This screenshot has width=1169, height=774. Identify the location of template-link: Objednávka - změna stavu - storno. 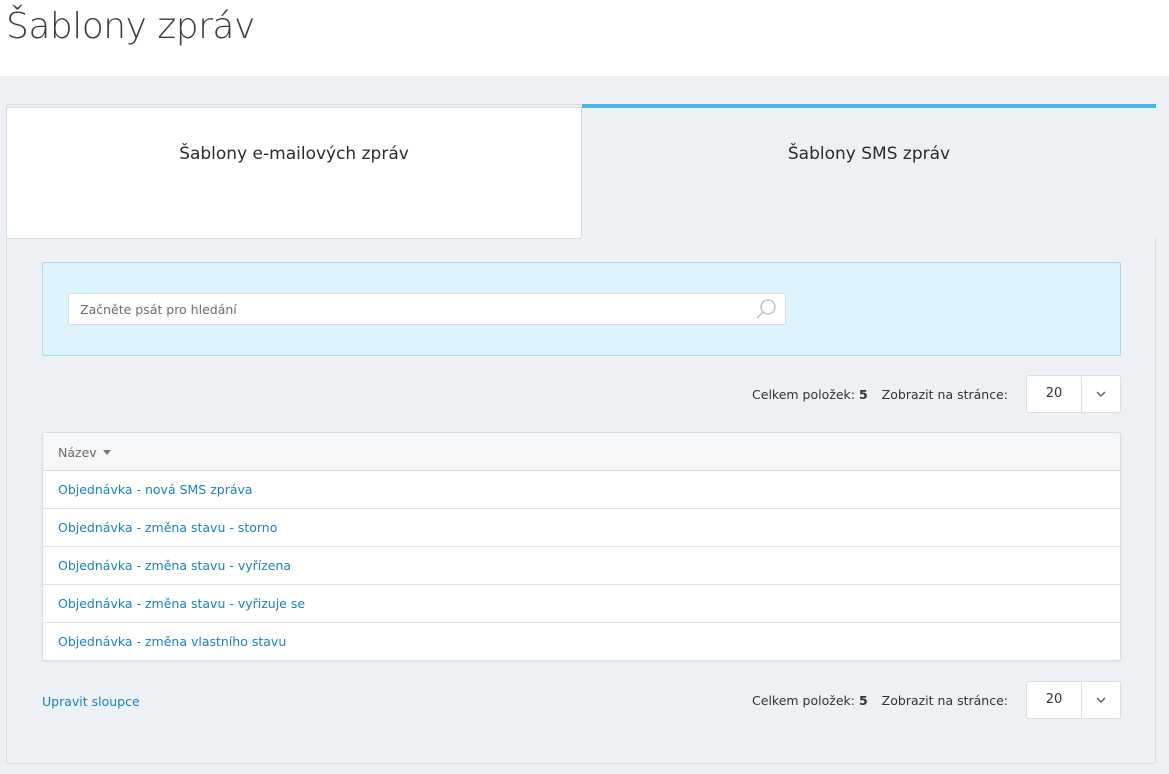
(167, 527).